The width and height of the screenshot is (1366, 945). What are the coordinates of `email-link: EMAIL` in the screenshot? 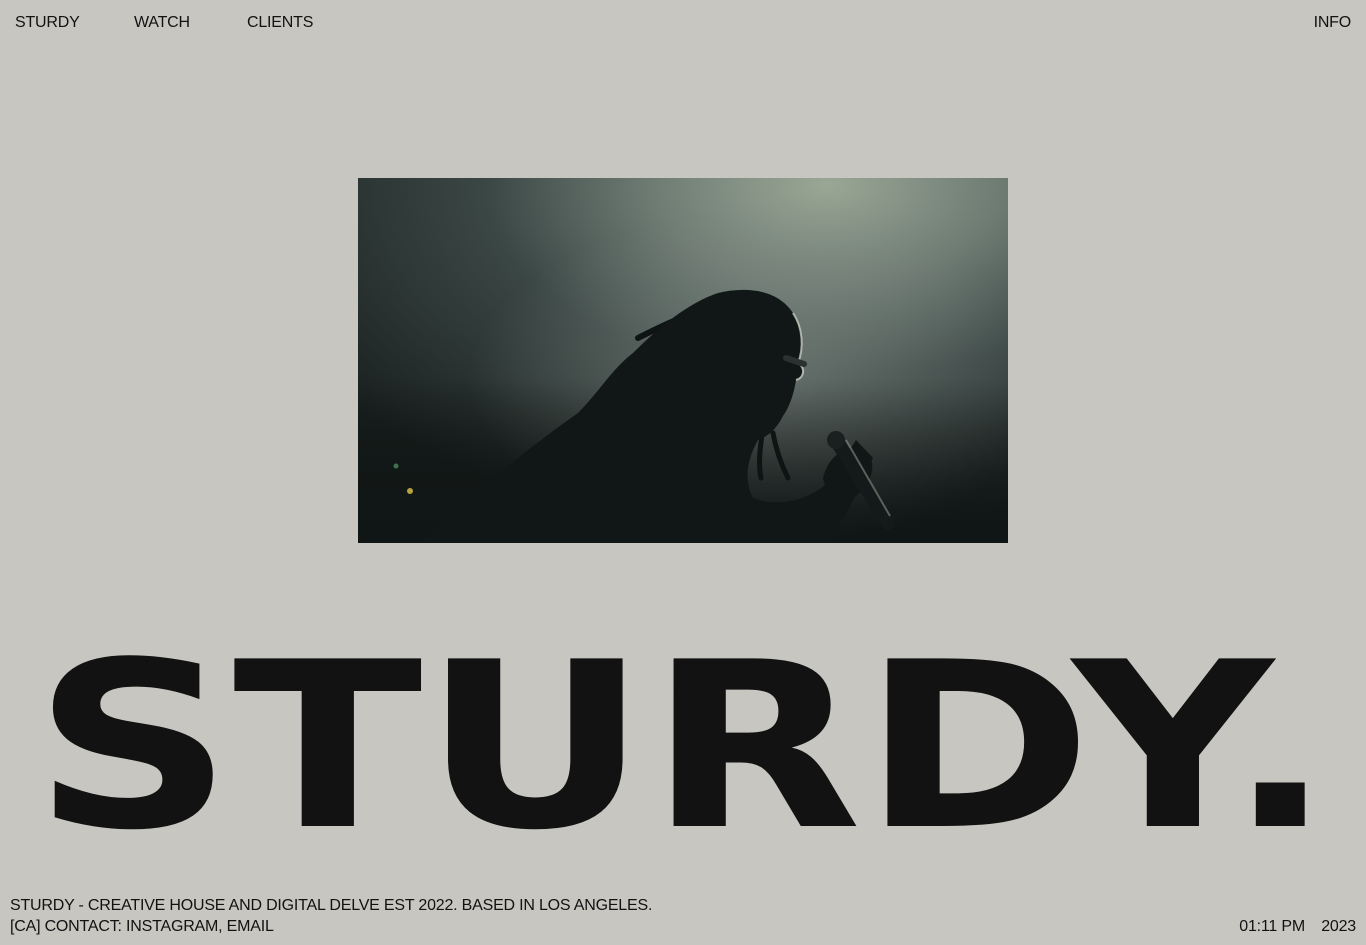 It's located at (250, 926).